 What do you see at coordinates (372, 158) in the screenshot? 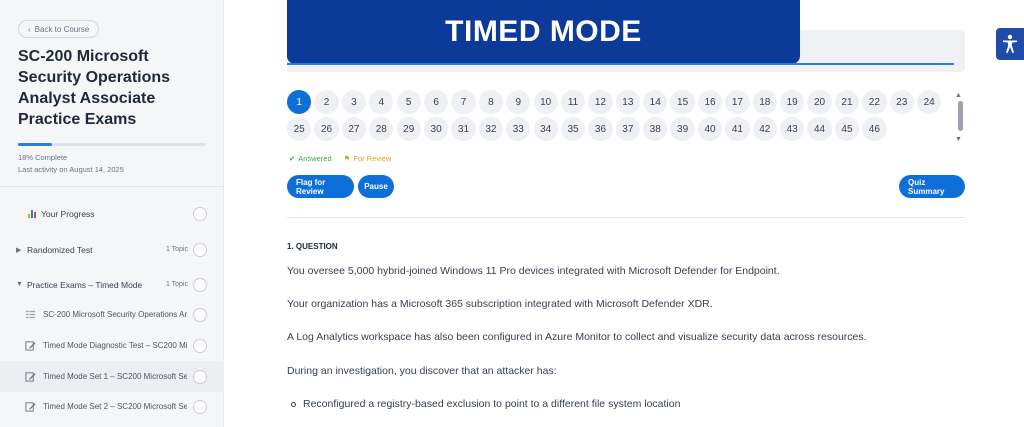
I see `legend-review-label: For Review` at bounding box center [372, 158].